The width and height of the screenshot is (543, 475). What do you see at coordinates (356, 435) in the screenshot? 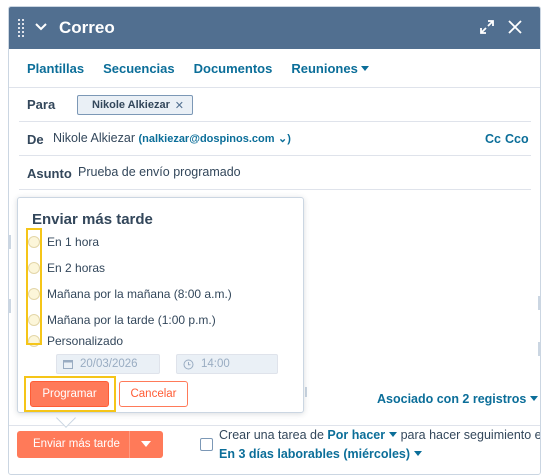
I see `task-type-label: Por hacer` at bounding box center [356, 435].